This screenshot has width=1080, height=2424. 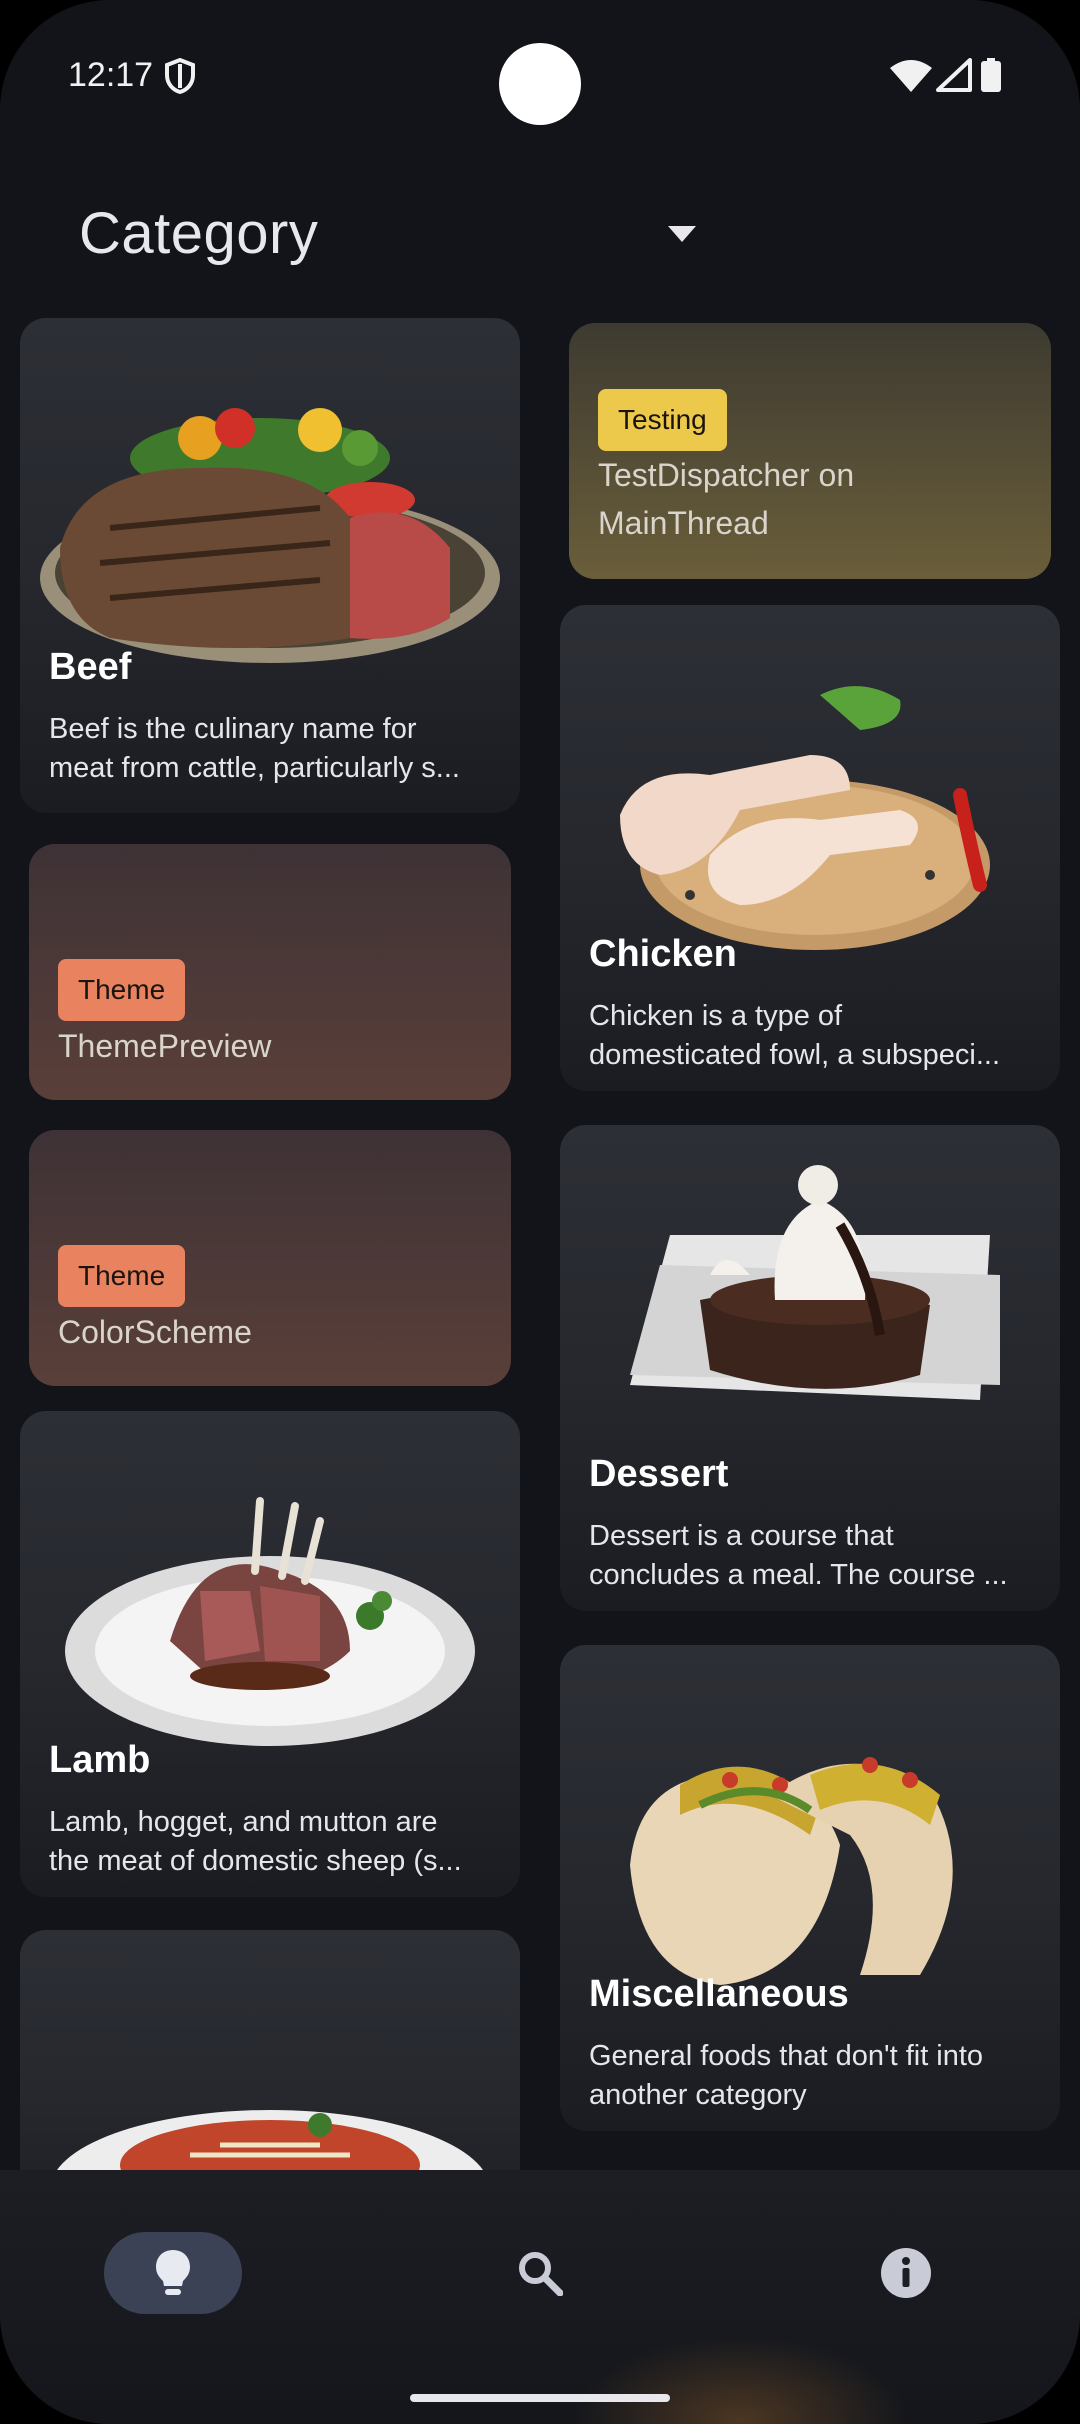 I want to click on testing-badge: Testing, so click(x=662, y=420).